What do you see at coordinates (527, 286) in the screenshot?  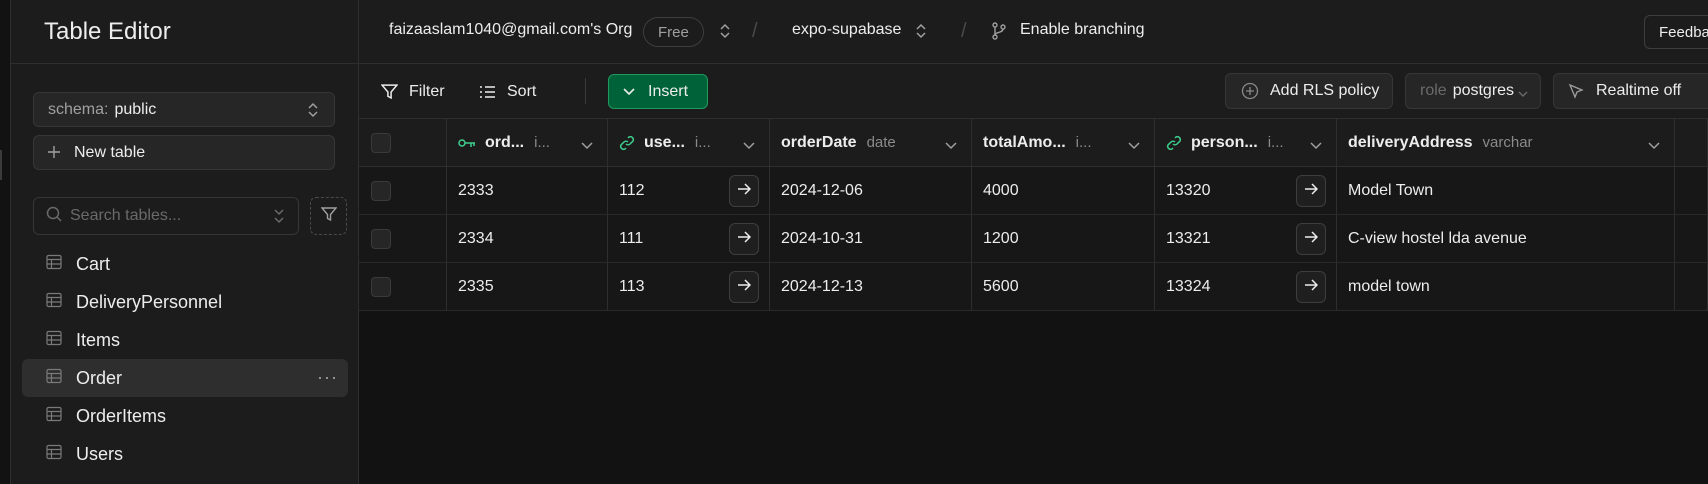 I see `table-cell: 2335` at bounding box center [527, 286].